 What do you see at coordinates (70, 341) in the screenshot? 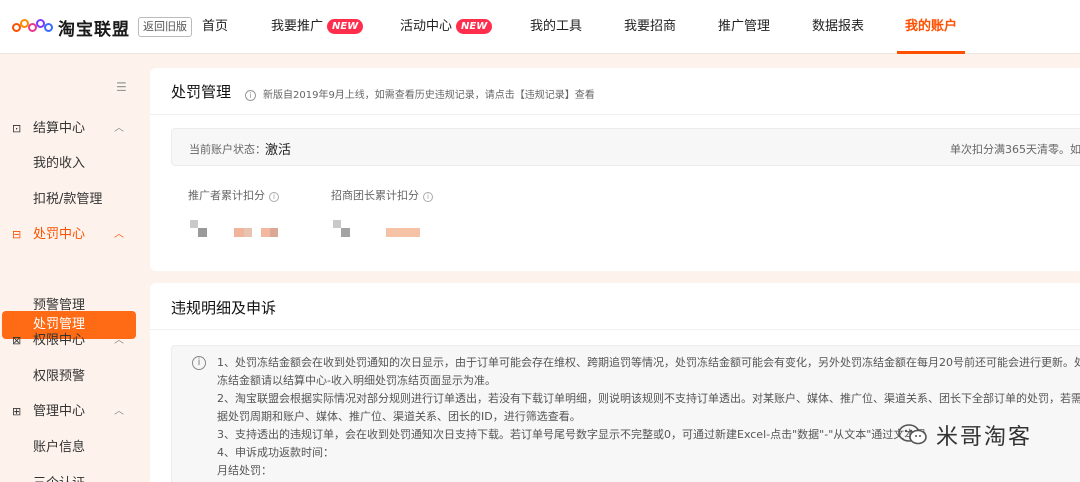
I see `sidebar-group-permission: ⊠ 权限中心 ︿` at bounding box center [70, 341].